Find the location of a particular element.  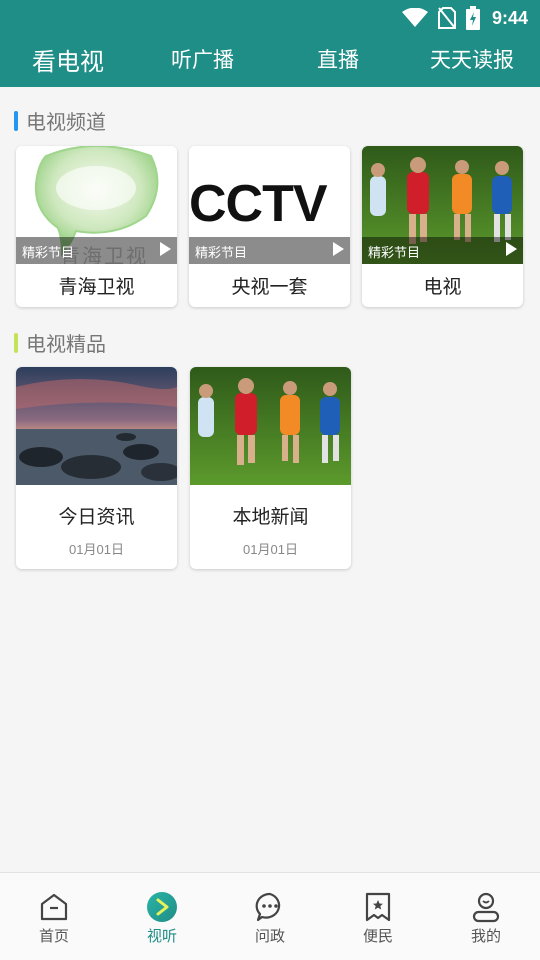

nav-item-inquiry: 问政 is located at coordinates (270, 916).